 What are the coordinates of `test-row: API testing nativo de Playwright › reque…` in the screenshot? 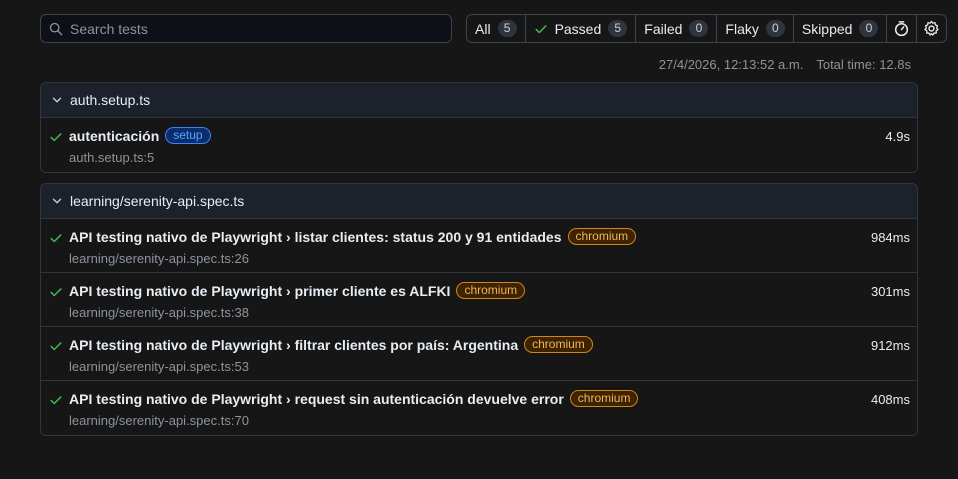 It's located at (479, 408).